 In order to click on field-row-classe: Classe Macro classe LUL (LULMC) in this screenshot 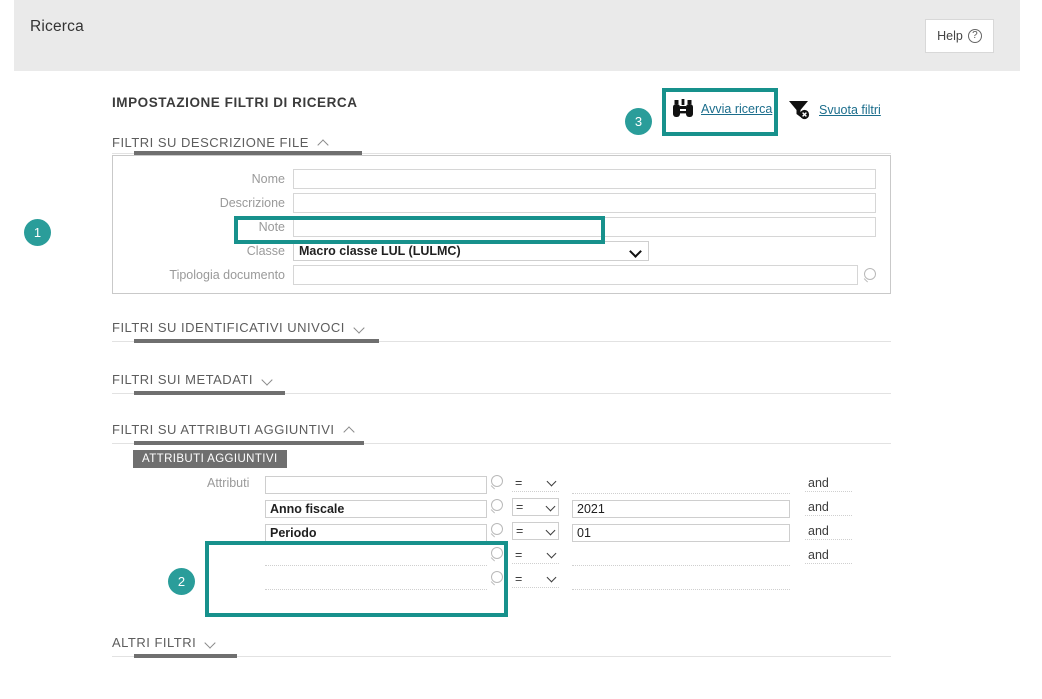, I will do `click(381, 251)`.